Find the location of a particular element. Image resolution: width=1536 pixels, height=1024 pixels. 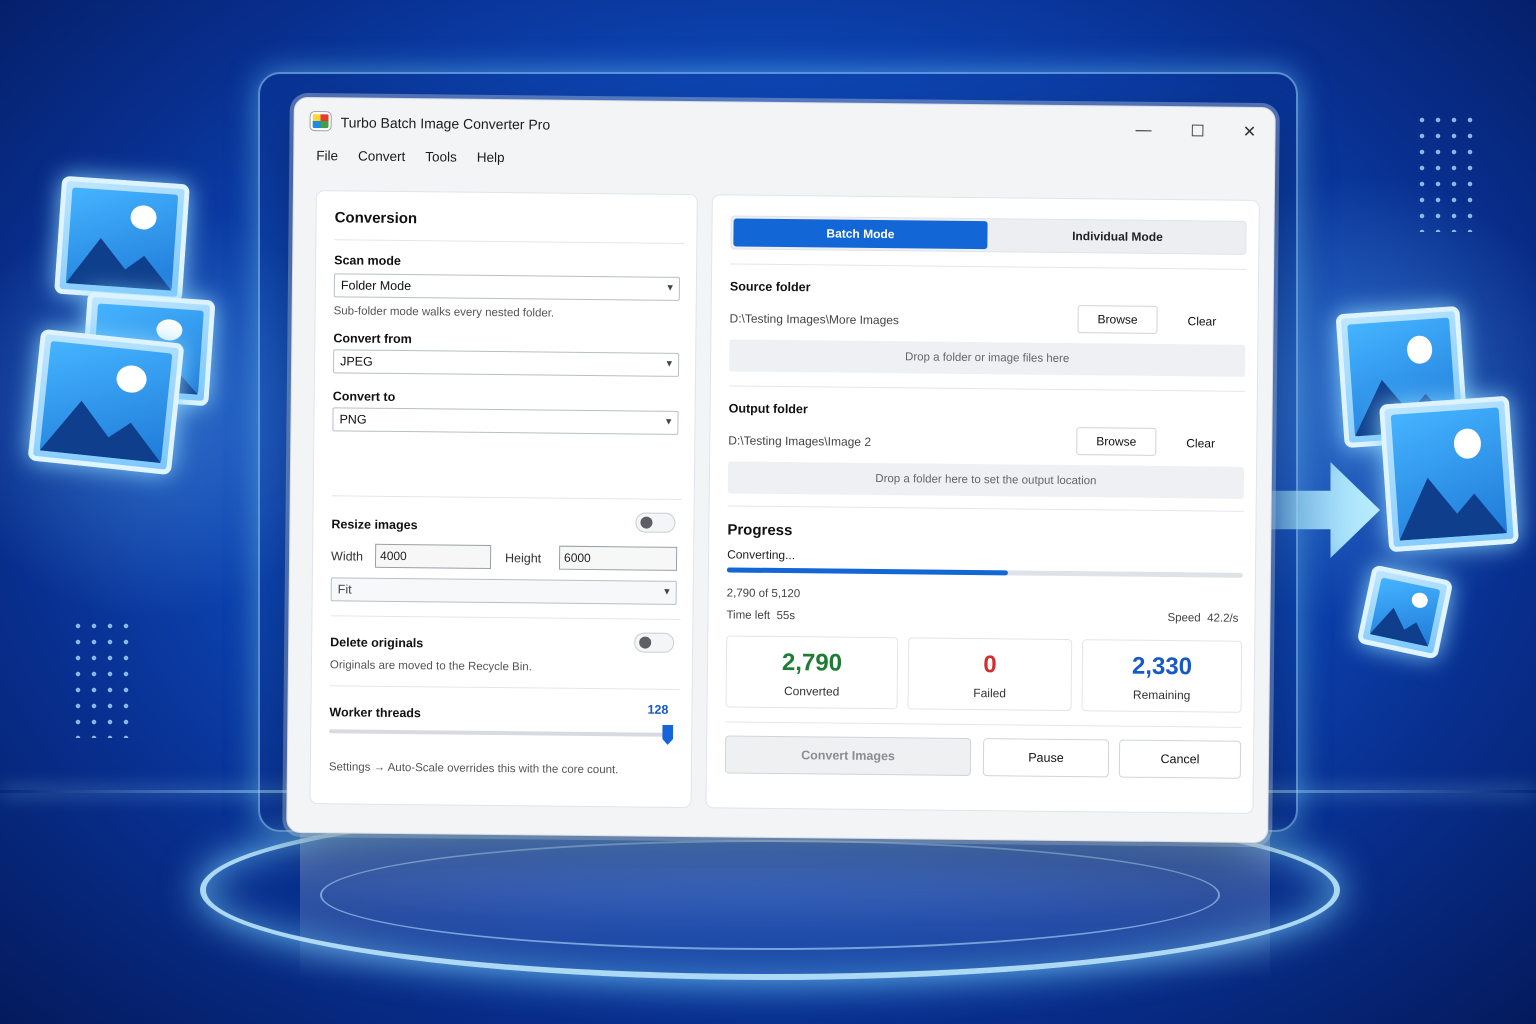

delete-originals-hint: Originals are moved to the Recycle Bin. is located at coordinates (430, 666).